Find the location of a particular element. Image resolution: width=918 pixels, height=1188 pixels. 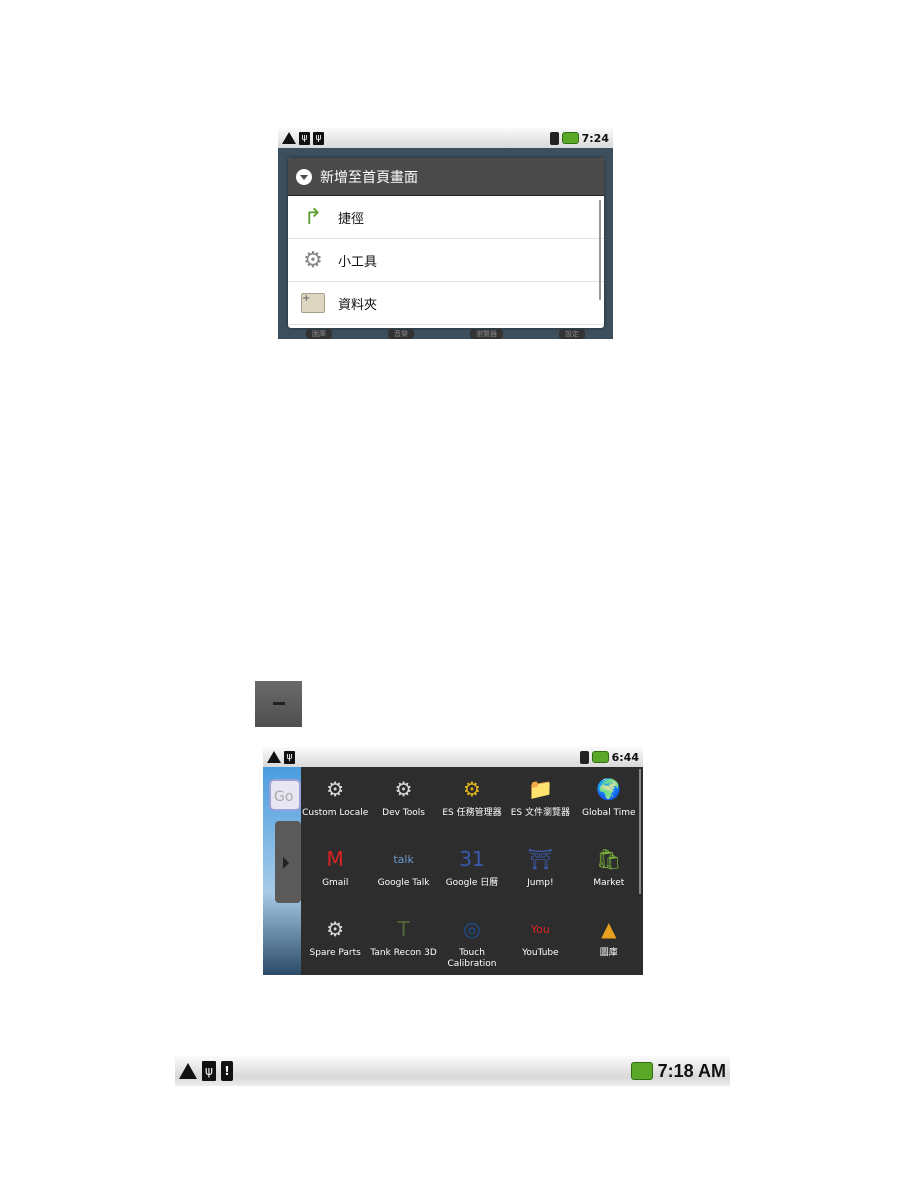

arrow-icon is located at coordinates (279, 703).